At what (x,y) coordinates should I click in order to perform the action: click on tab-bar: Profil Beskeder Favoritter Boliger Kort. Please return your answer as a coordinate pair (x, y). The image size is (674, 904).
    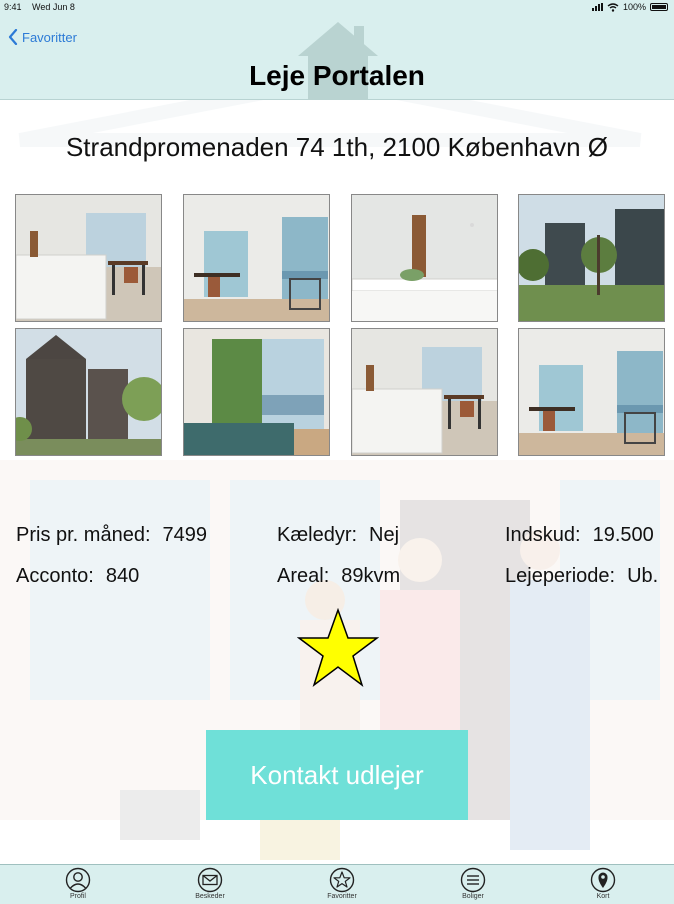
    Looking at the image, I should click on (337, 884).